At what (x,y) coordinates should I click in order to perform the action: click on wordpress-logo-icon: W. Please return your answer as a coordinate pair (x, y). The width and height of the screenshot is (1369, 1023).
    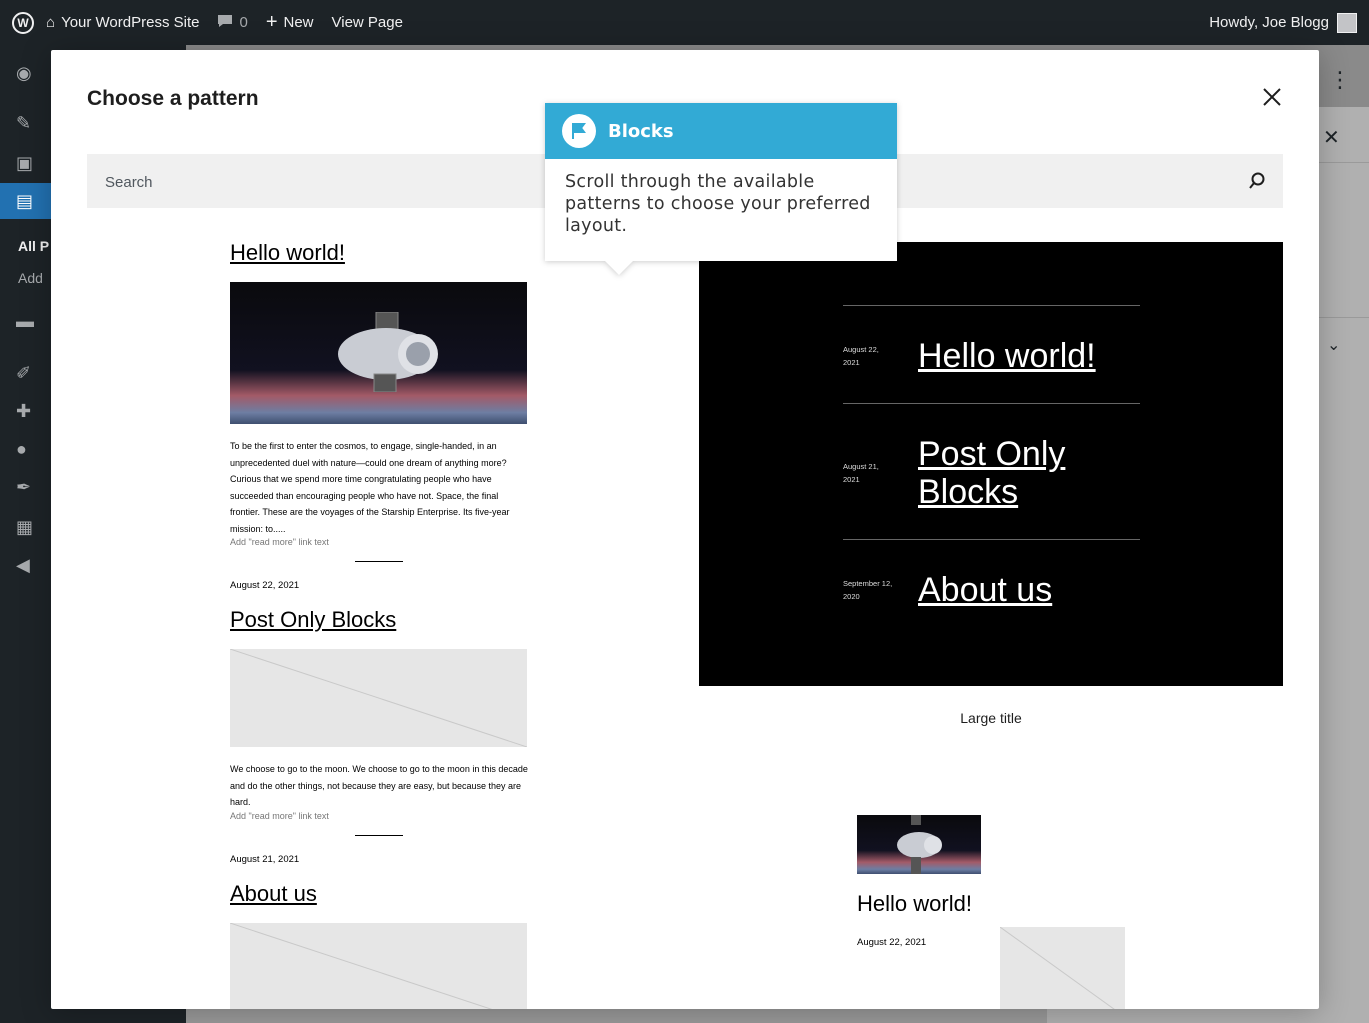
    Looking at the image, I should click on (23, 22).